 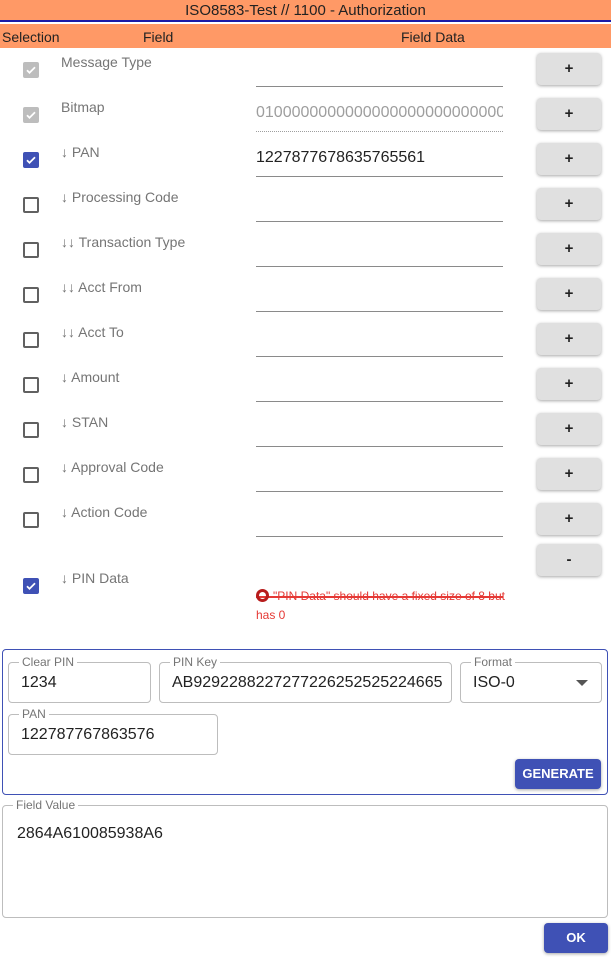 I want to click on field-row: ↓ Approval Code +, so click(x=305, y=475).